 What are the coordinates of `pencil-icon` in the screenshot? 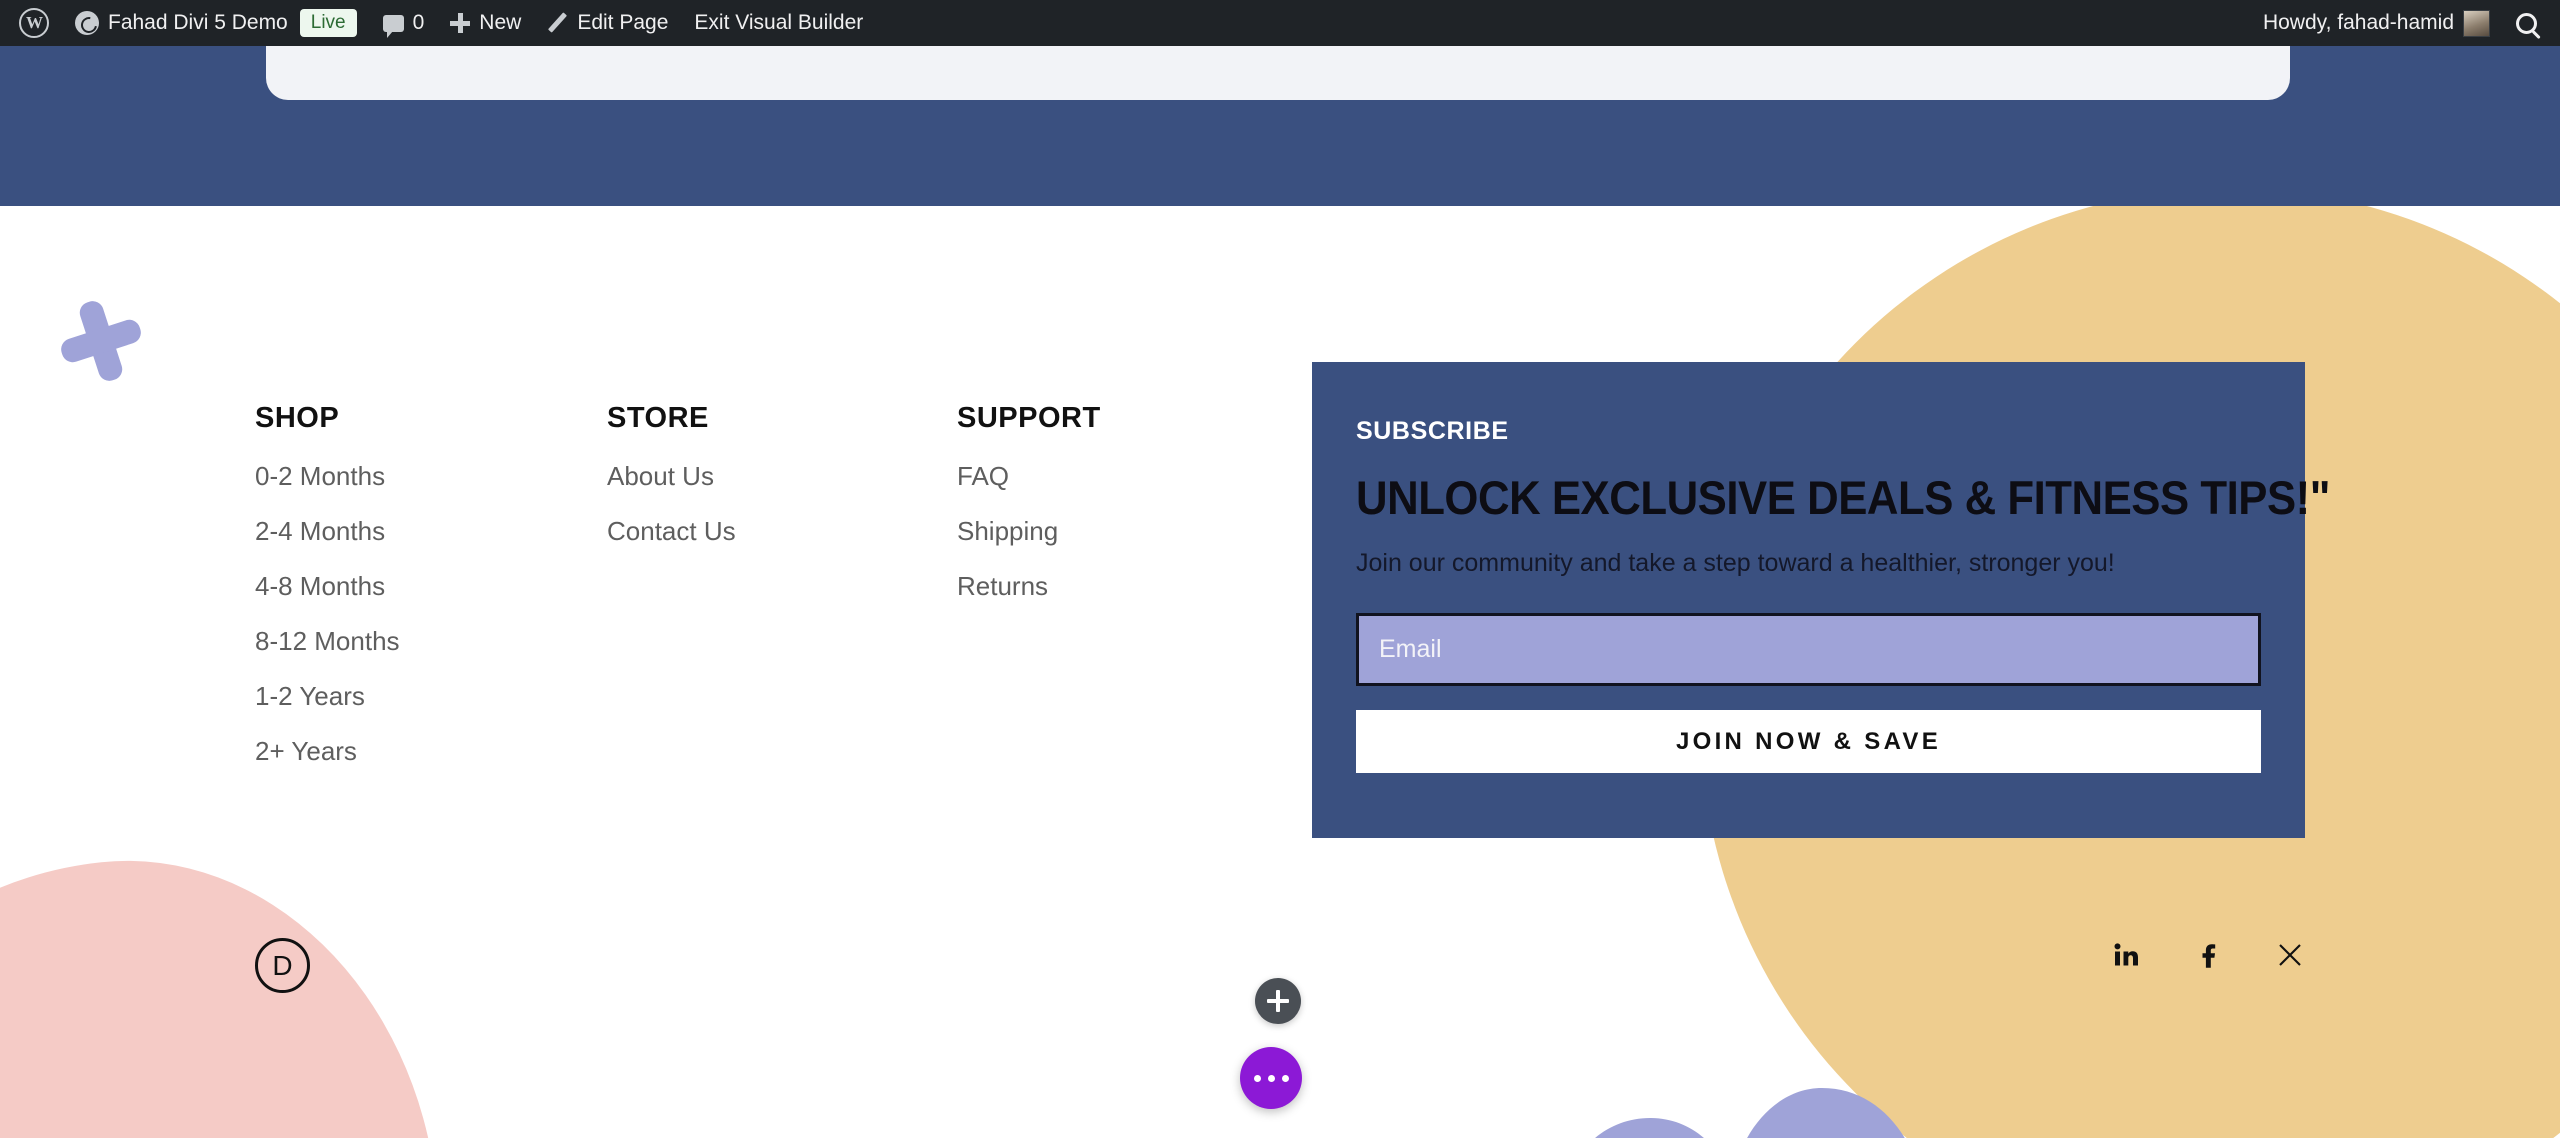 It's located at (557, 23).